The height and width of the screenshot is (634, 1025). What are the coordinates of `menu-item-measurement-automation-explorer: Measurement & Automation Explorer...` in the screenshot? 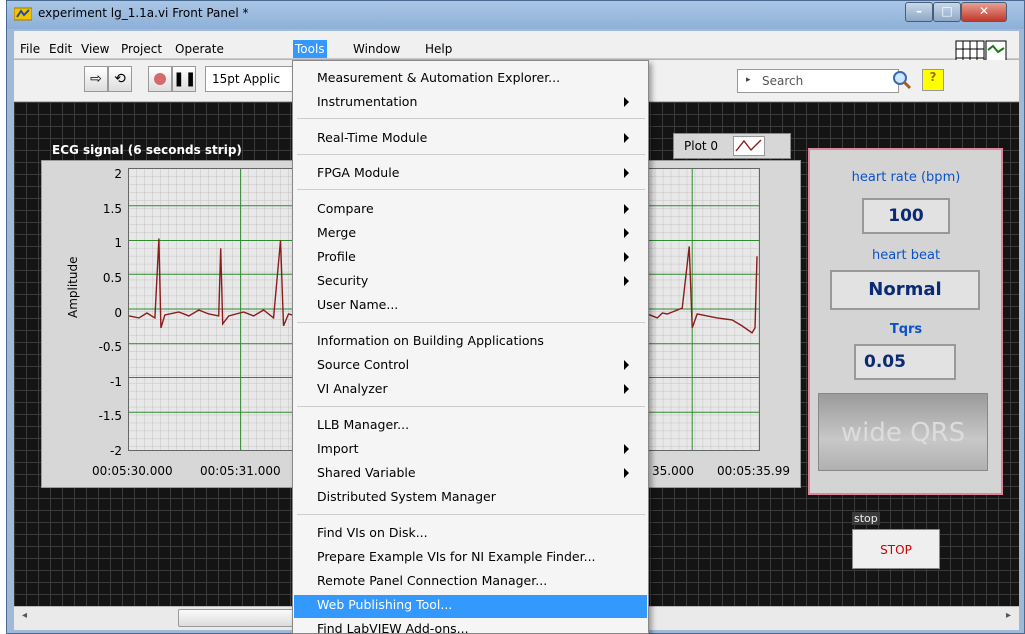 It's located at (438, 77).